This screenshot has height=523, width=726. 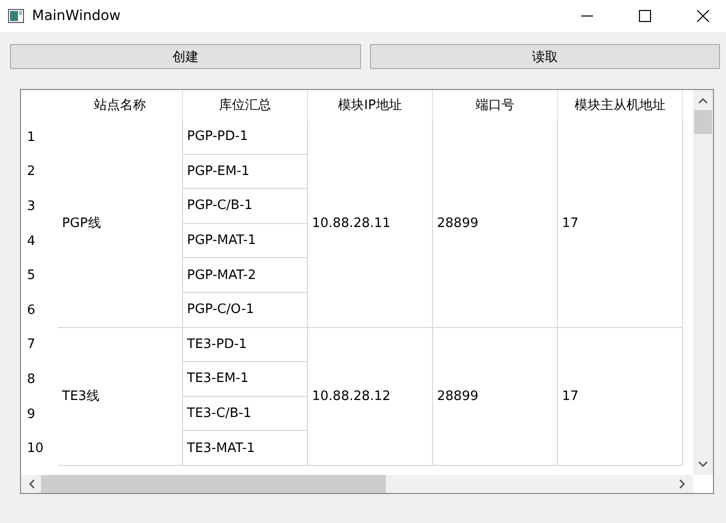 What do you see at coordinates (245, 448) in the screenshot?
I see `table-cell: TE3-MAT-1` at bounding box center [245, 448].